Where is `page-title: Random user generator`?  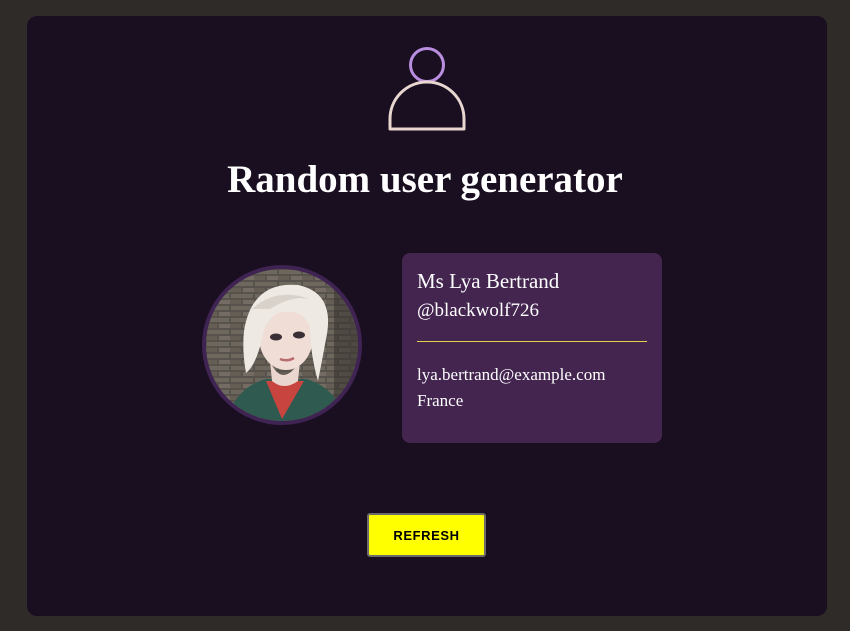 page-title: Random user generator is located at coordinates (425, 179).